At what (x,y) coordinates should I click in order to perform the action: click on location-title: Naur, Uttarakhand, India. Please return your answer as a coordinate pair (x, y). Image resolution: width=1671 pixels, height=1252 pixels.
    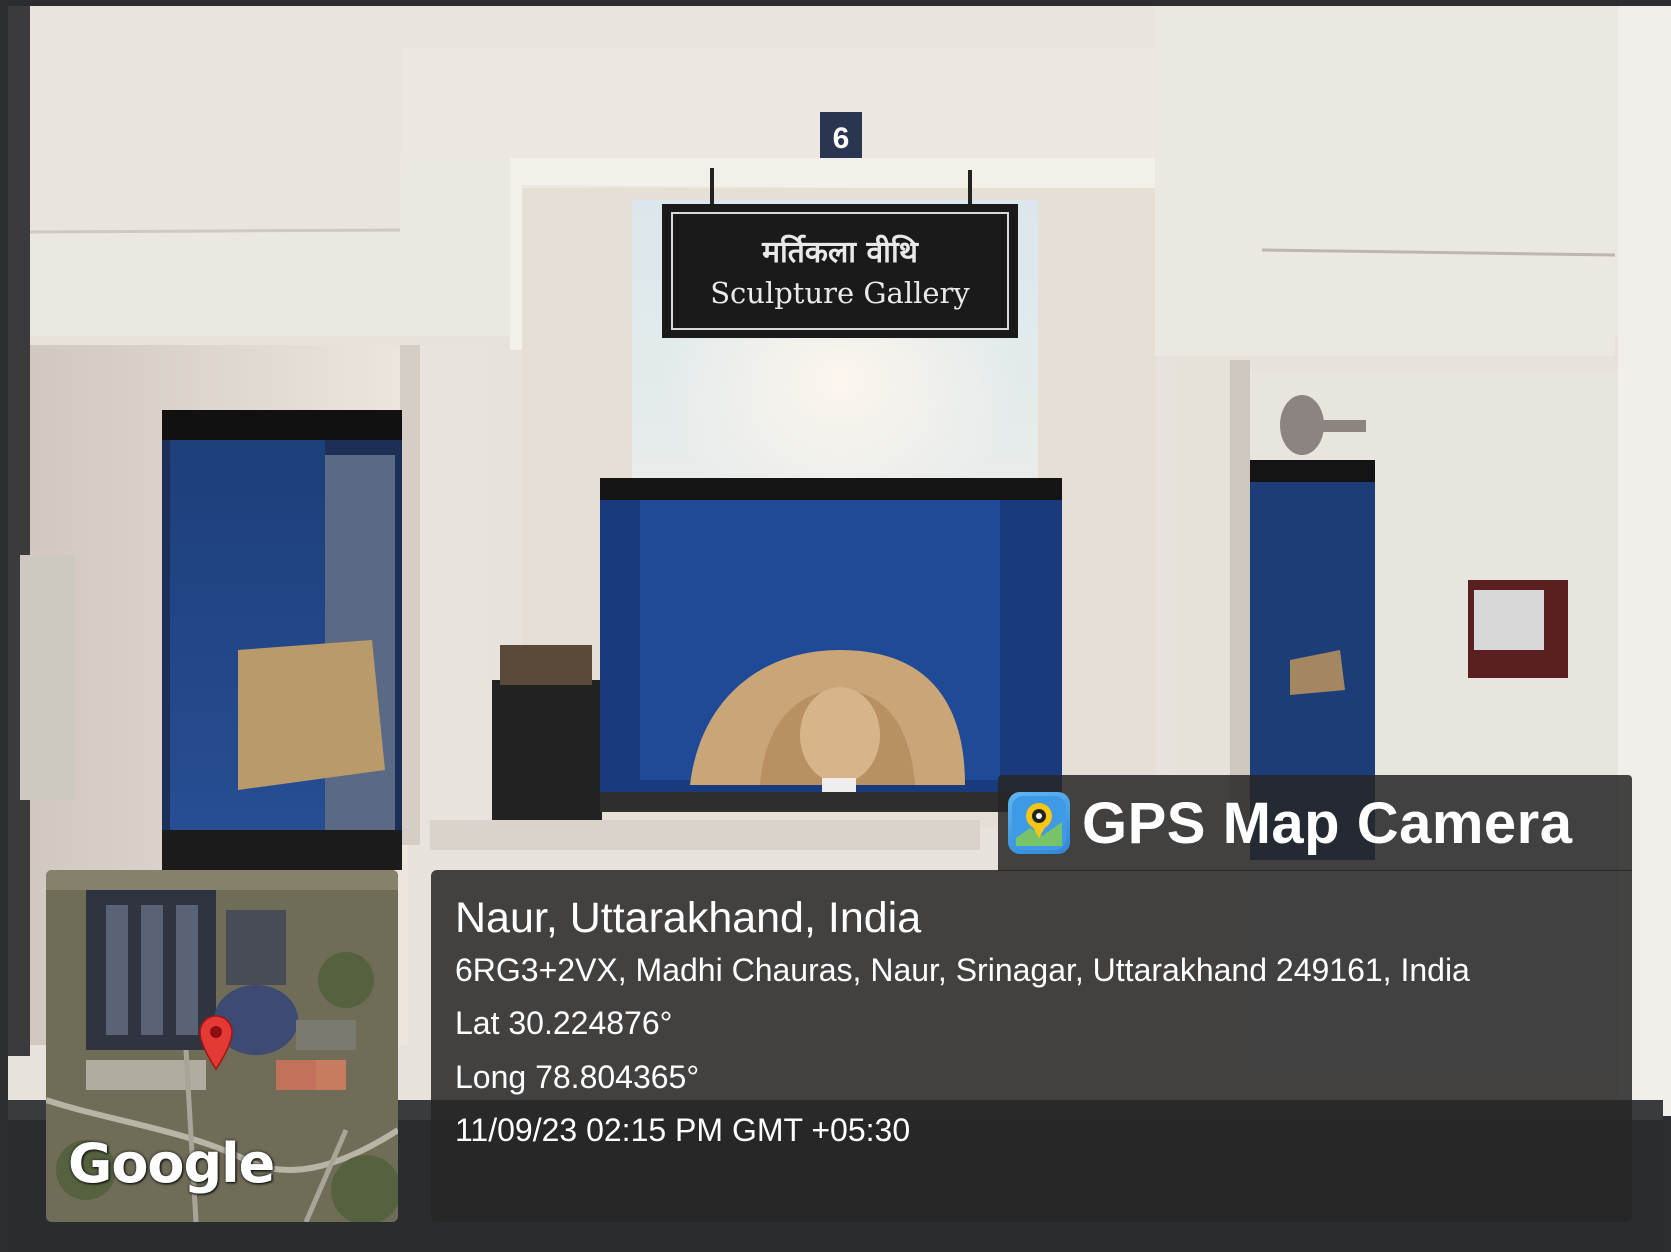
    Looking at the image, I should click on (688, 918).